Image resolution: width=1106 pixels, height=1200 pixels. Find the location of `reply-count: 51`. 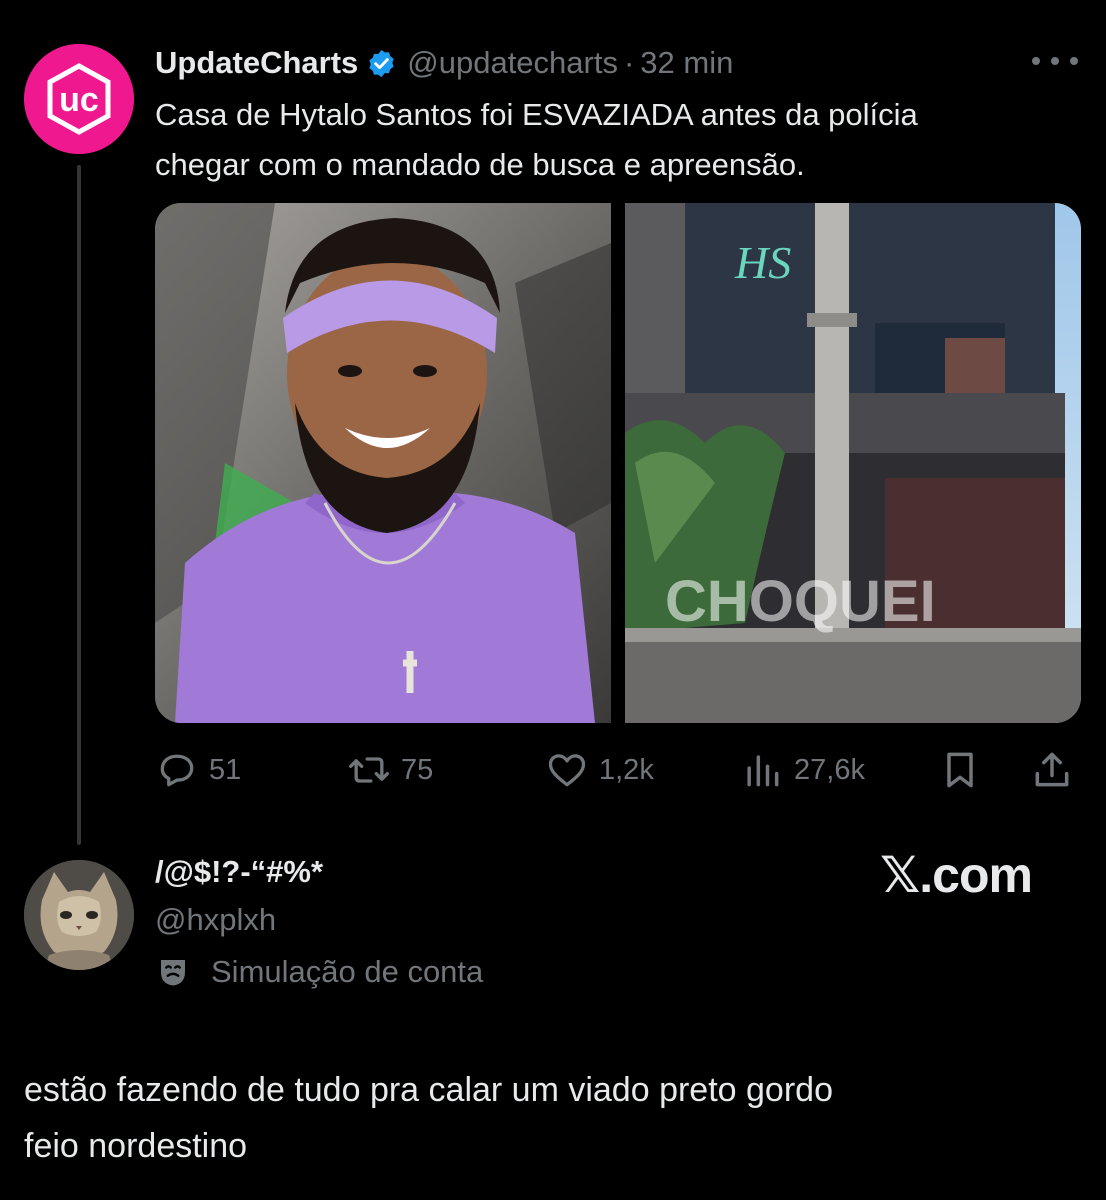

reply-count: 51 is located at coordinates (225, 769).